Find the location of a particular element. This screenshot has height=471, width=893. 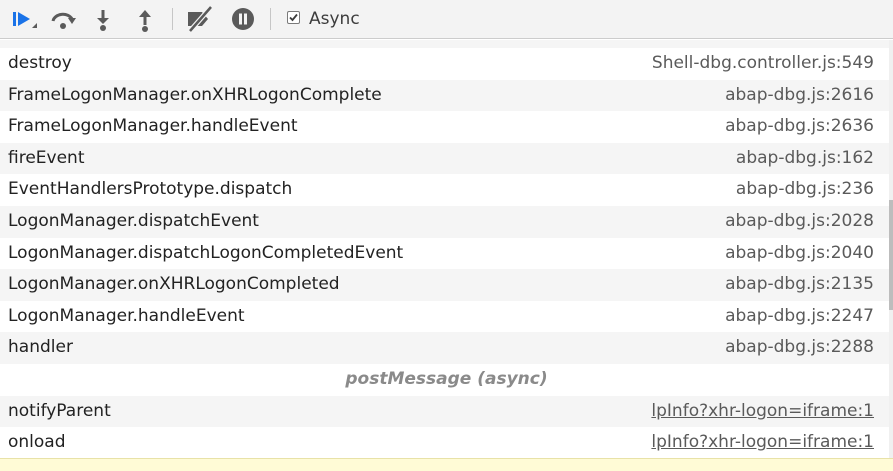

async-separator-label: postMessage (async) is located at coordinates (446, 378).